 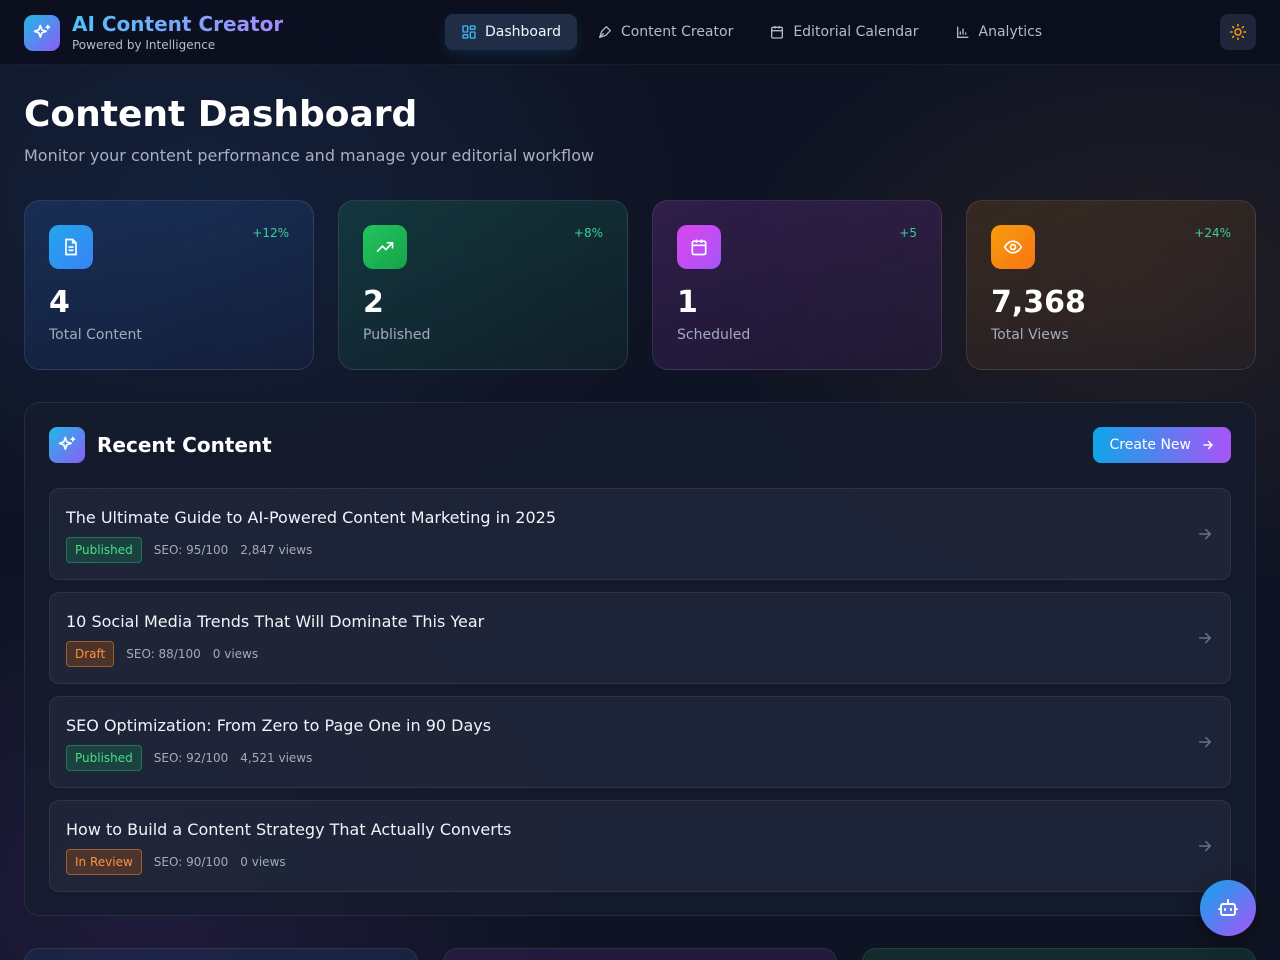 What do you see at coordinates (588, 233) in the screenshot?
I see `stat-change: +8%` at bounding box center [588, 233].